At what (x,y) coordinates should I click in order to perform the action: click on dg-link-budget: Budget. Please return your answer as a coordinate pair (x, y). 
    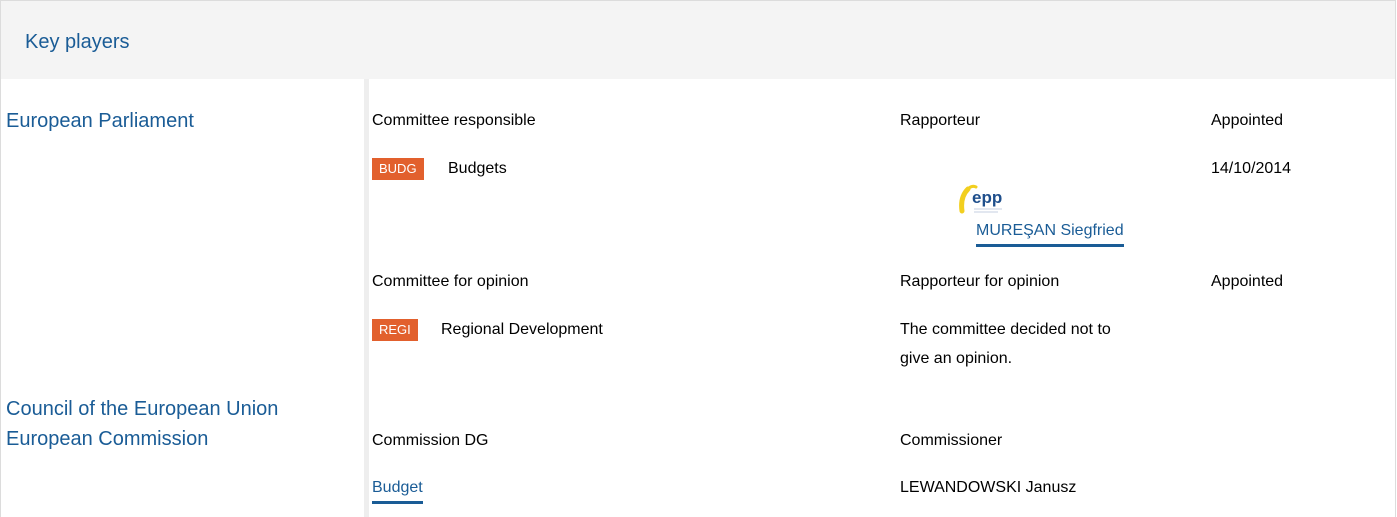
    Looking at the image, I should click on (397, 491).